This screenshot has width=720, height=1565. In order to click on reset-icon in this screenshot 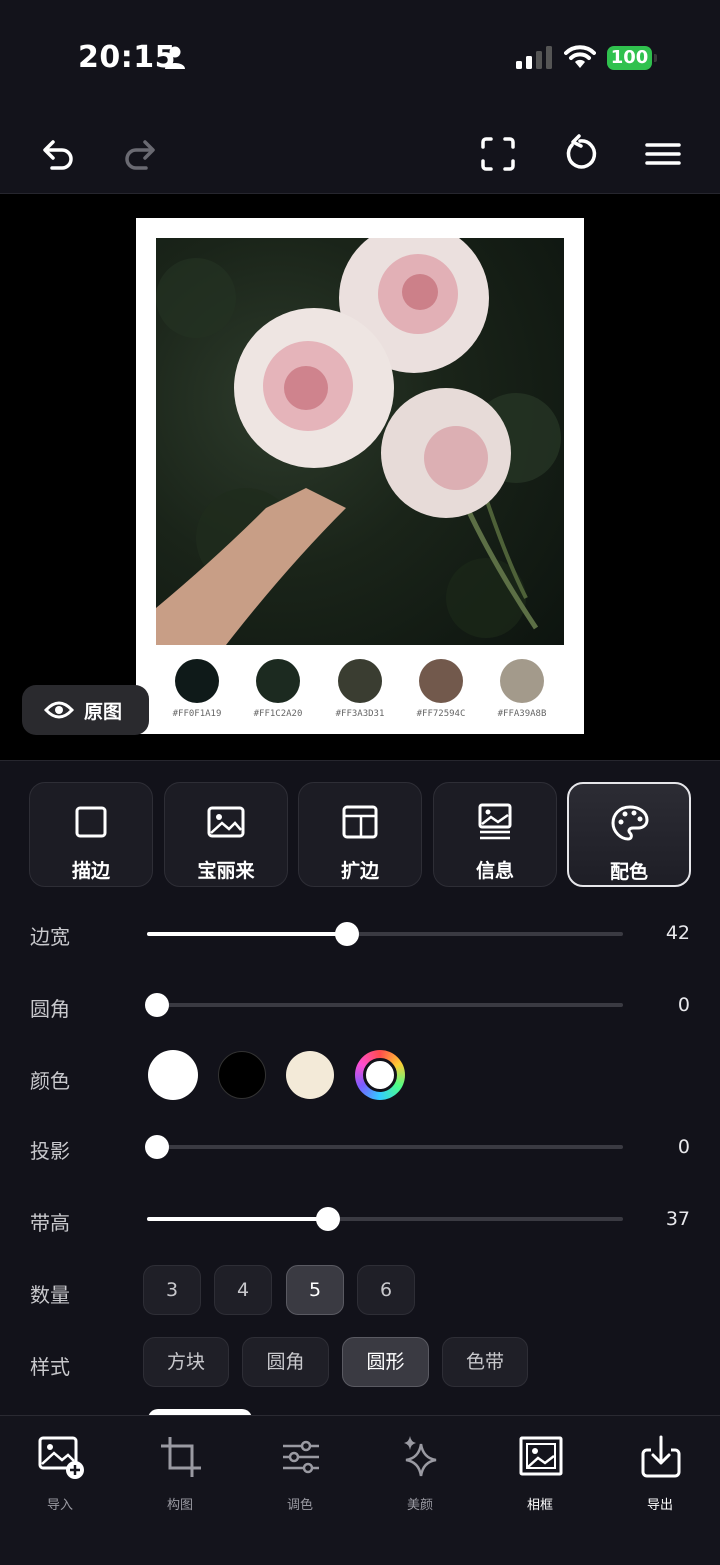, I will do `click(580, 154)`.